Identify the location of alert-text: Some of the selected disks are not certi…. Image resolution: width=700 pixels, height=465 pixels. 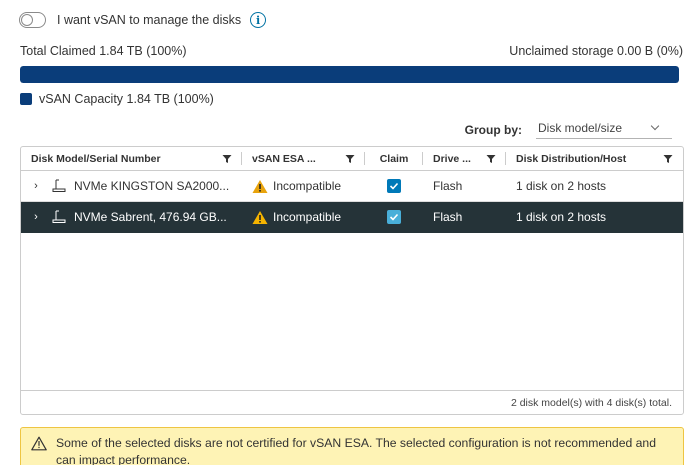
(356, 450).